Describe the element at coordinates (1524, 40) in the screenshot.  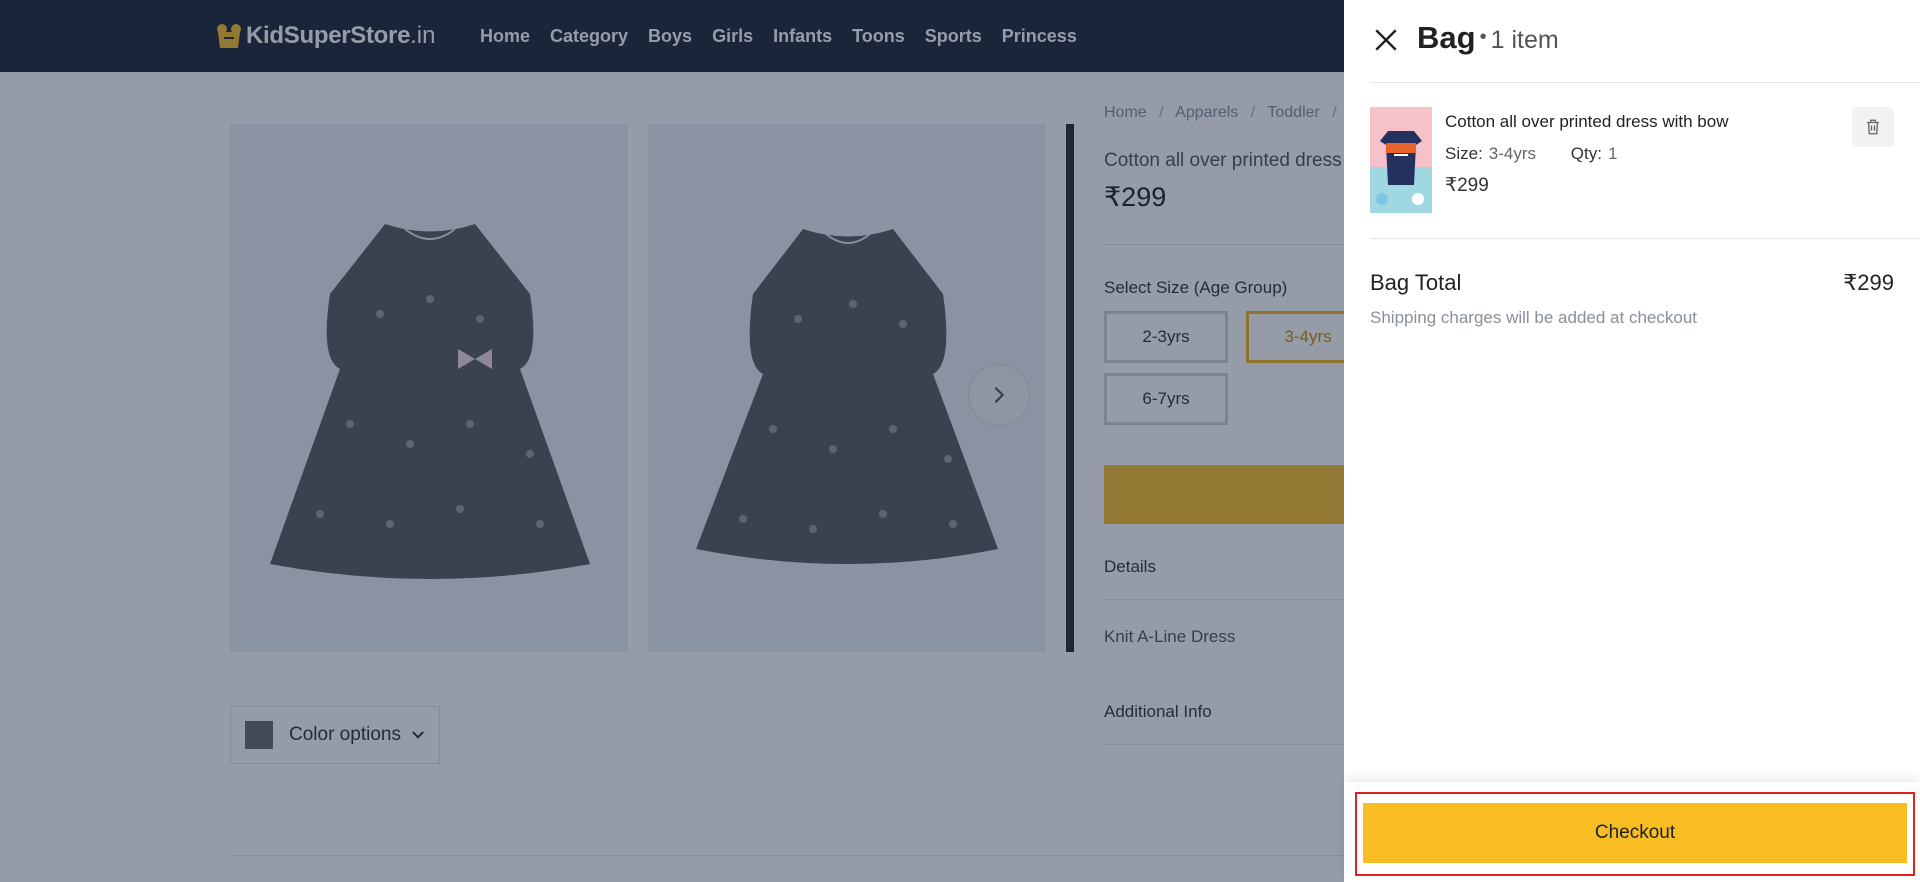
I see `bag-item-count: 1 item` at that location.